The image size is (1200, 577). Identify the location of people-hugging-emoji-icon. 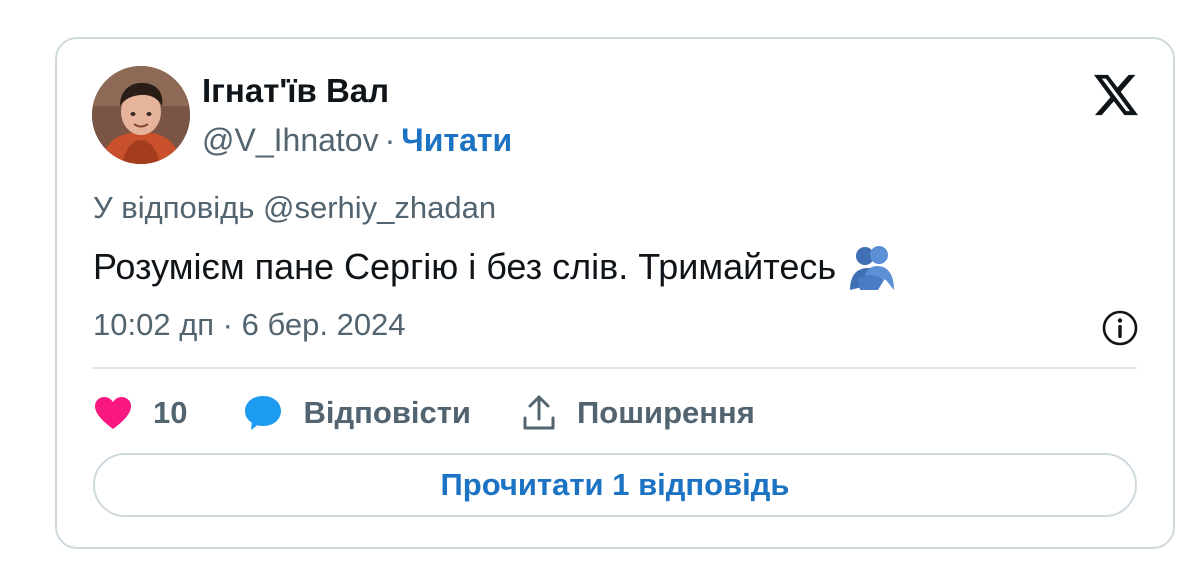
(872, 268).